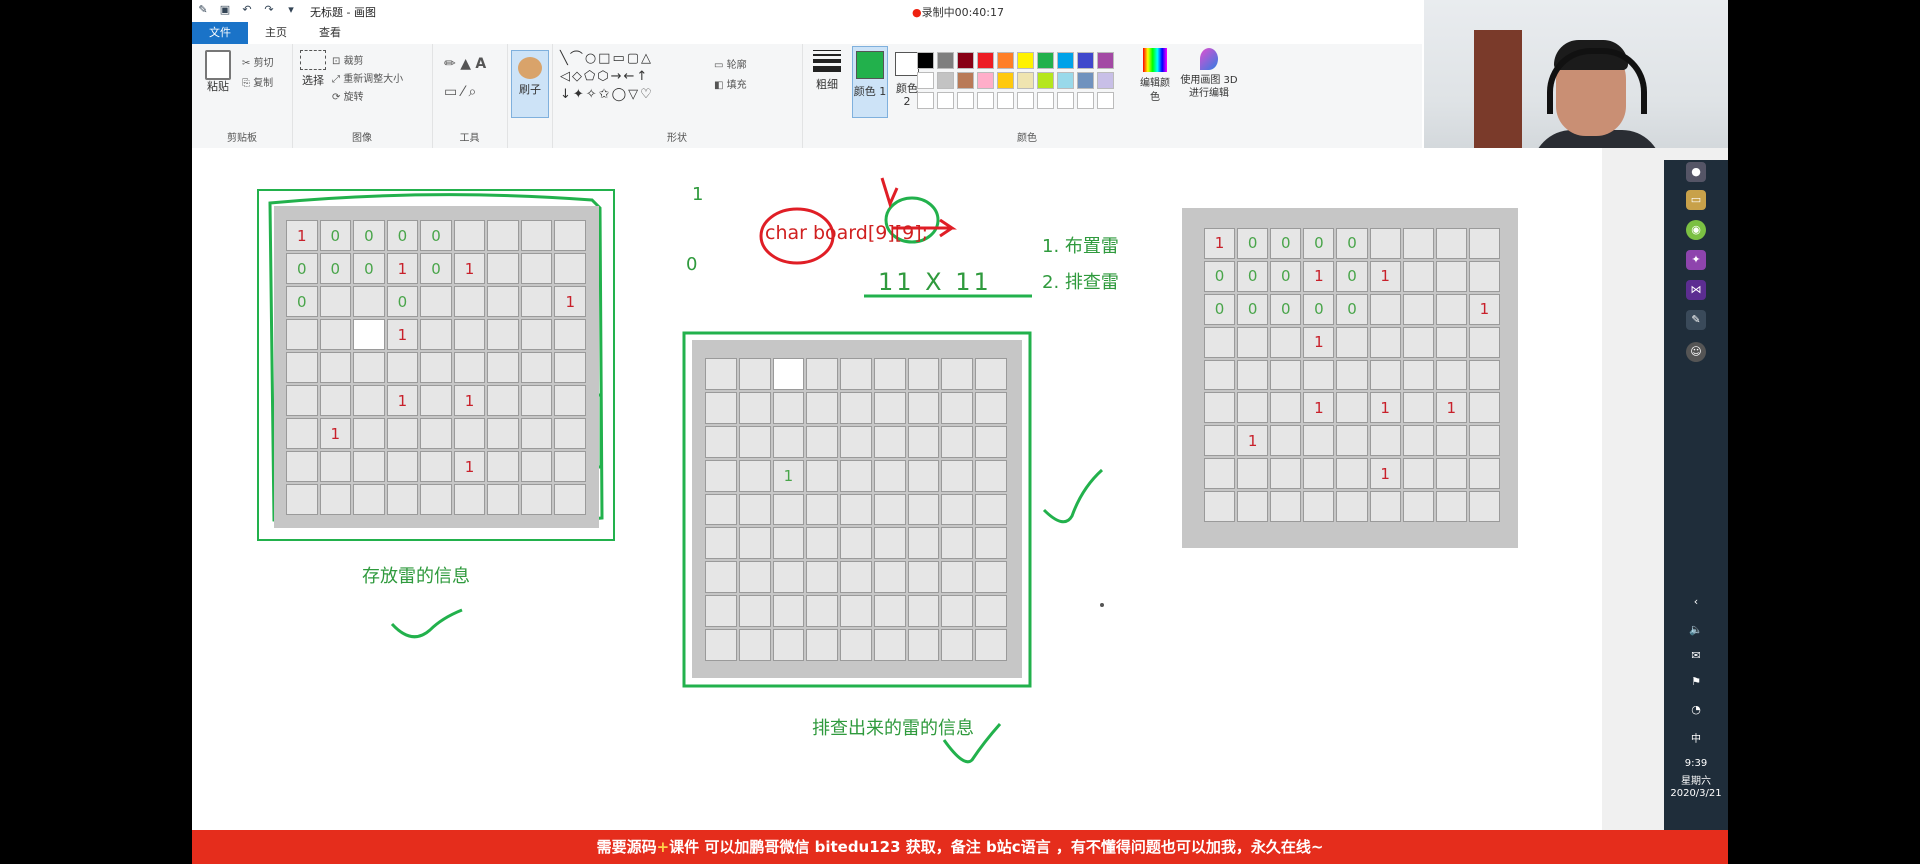 Image resolution: width=1920 pixels, height=864 pixels. I want to click on color-picker-icon: ⁄, so click(463, 92).